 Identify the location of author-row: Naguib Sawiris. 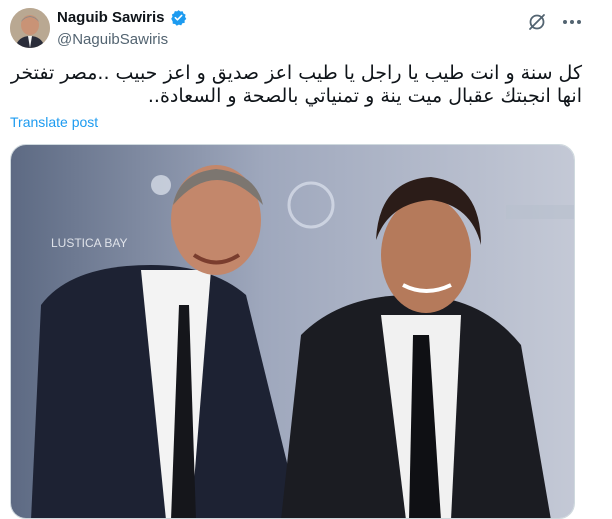
(122, 17).